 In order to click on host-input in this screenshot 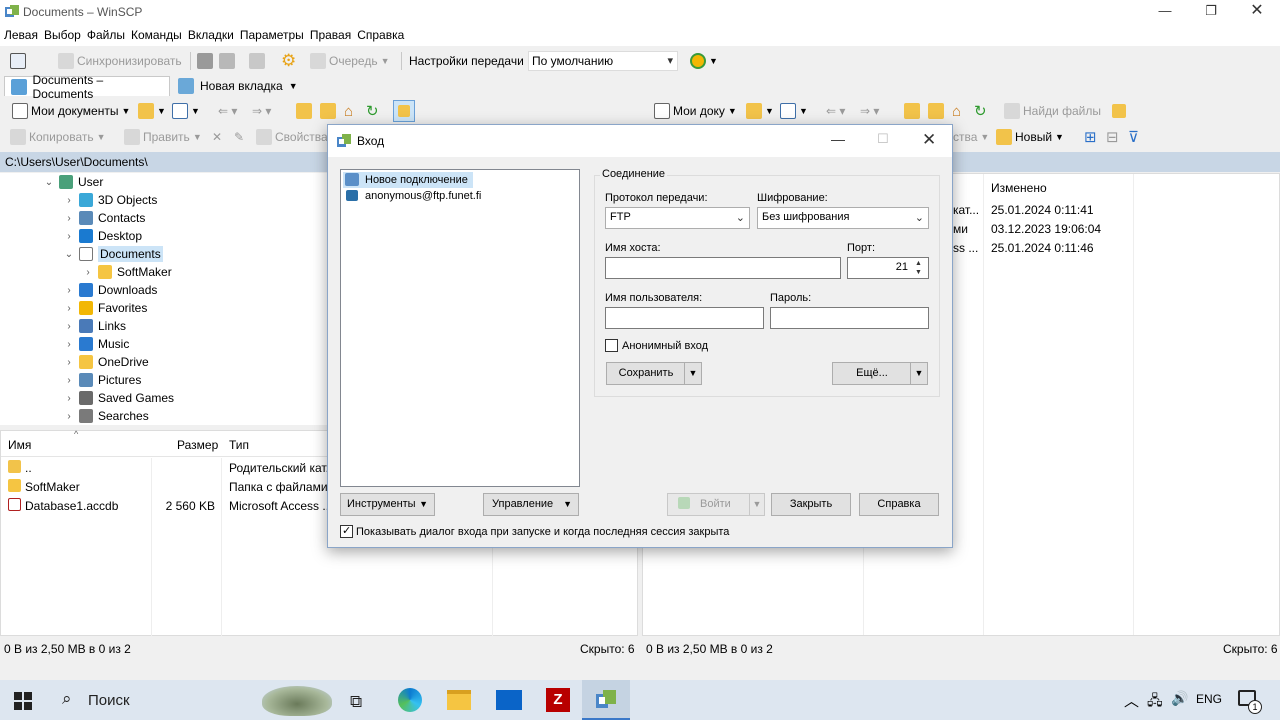, I will do `click(723, 268)`.